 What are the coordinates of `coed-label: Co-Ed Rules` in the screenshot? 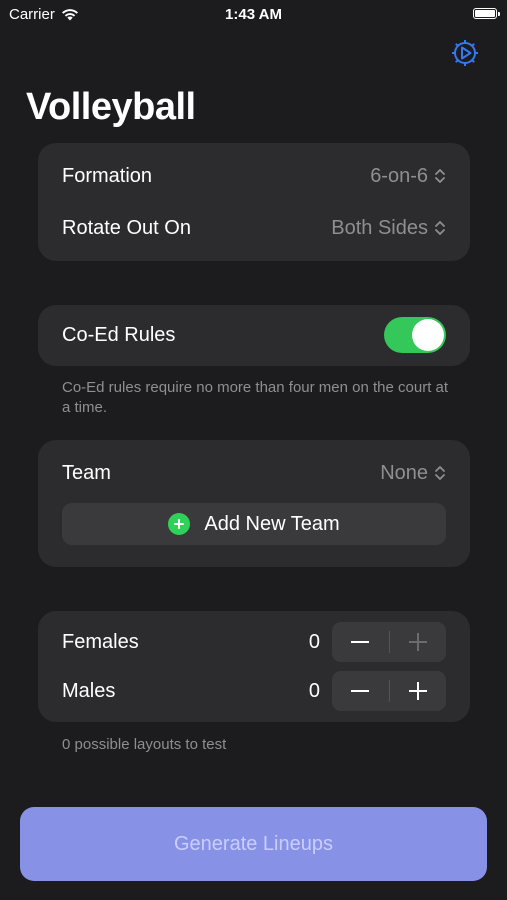 It's located at (119, 334).